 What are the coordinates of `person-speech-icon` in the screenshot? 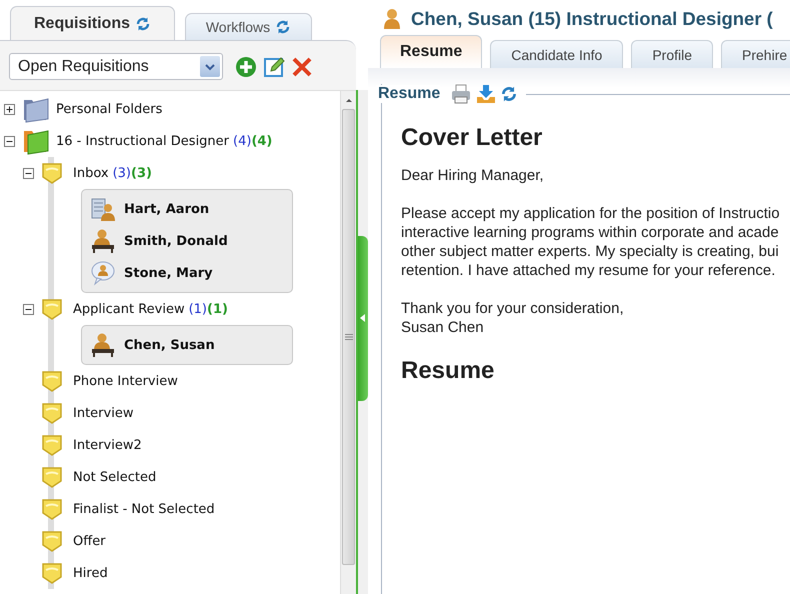 It's located at (103, 273).